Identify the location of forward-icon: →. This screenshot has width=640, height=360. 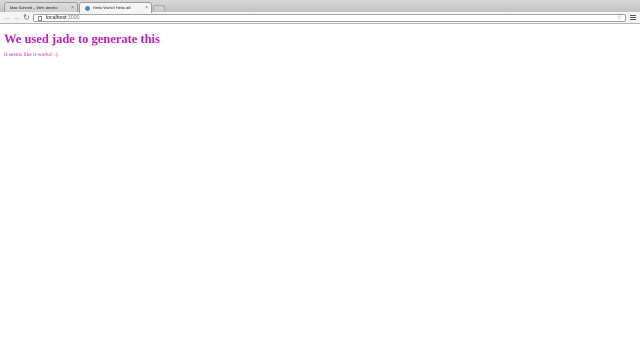
(16, 17).